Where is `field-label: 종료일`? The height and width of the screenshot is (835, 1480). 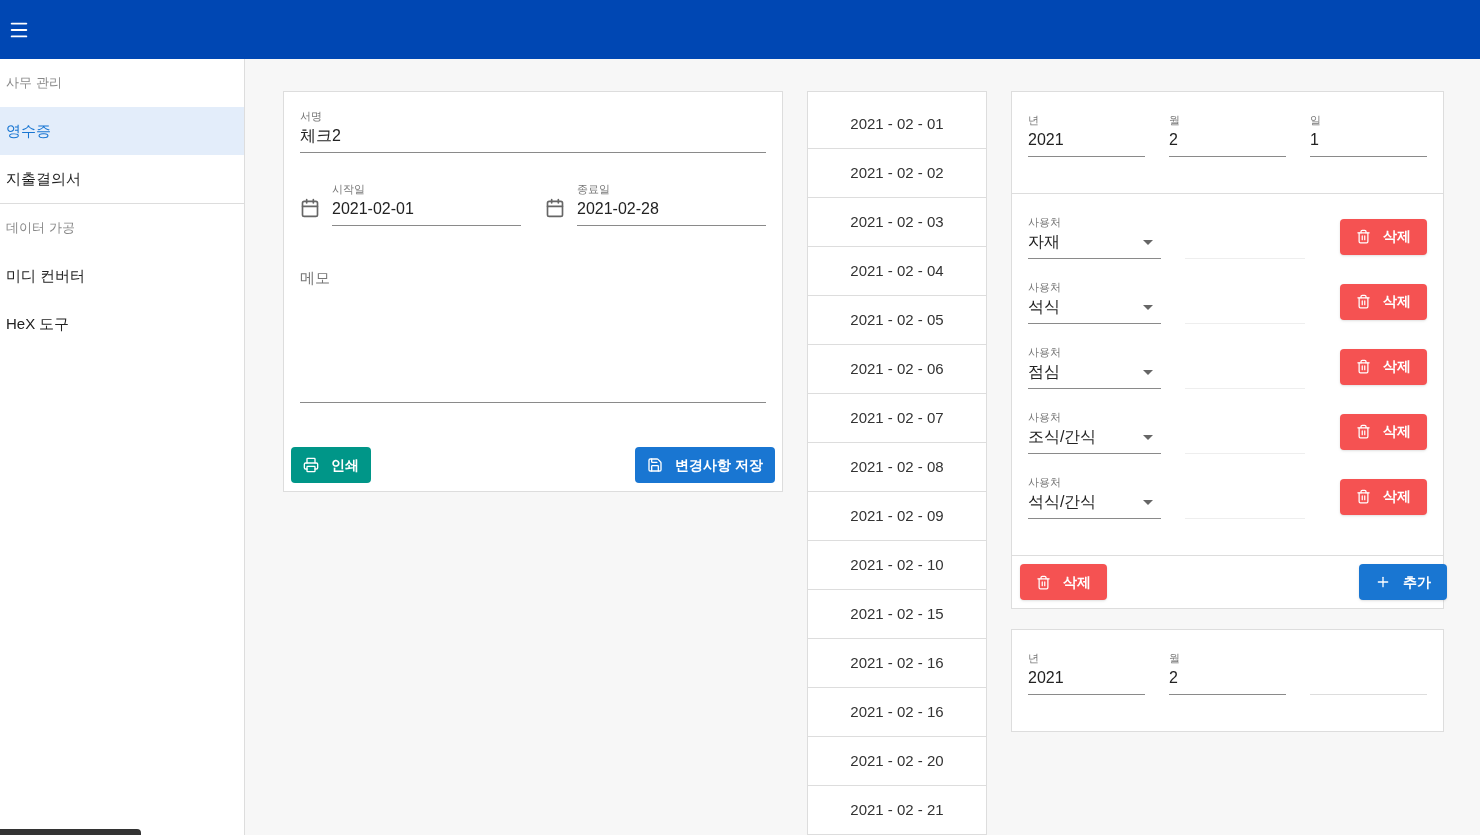
field-label: 종료일 is located at coordinates (594, 189).